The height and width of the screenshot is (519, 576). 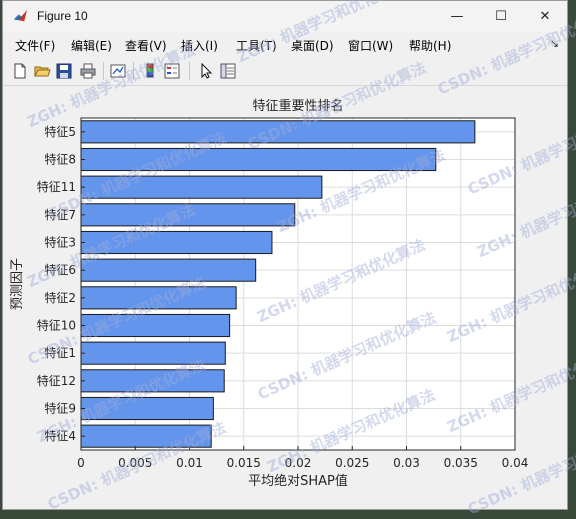 I want to click on x-tick-label: 0.03, so click(x=406, y=463).